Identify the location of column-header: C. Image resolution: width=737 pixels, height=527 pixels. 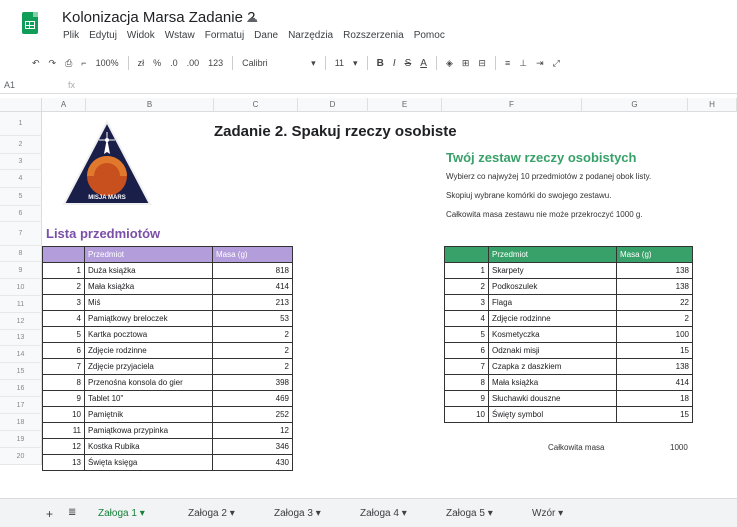
(256, 105).